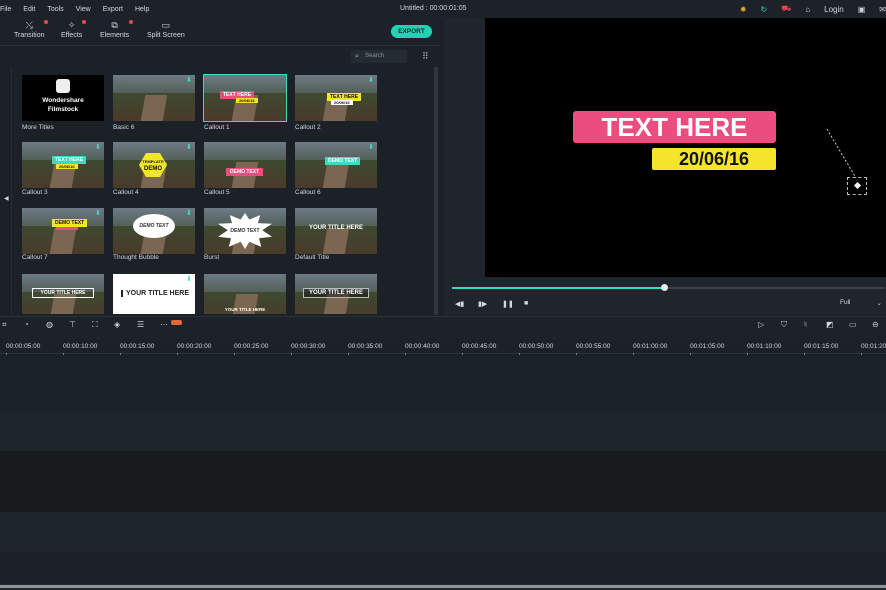 This screenshot has height=590, width=886. Describe the element at coordinates (786, 9) in the screenshot. I see `cart-icon: ⛟` at that location.